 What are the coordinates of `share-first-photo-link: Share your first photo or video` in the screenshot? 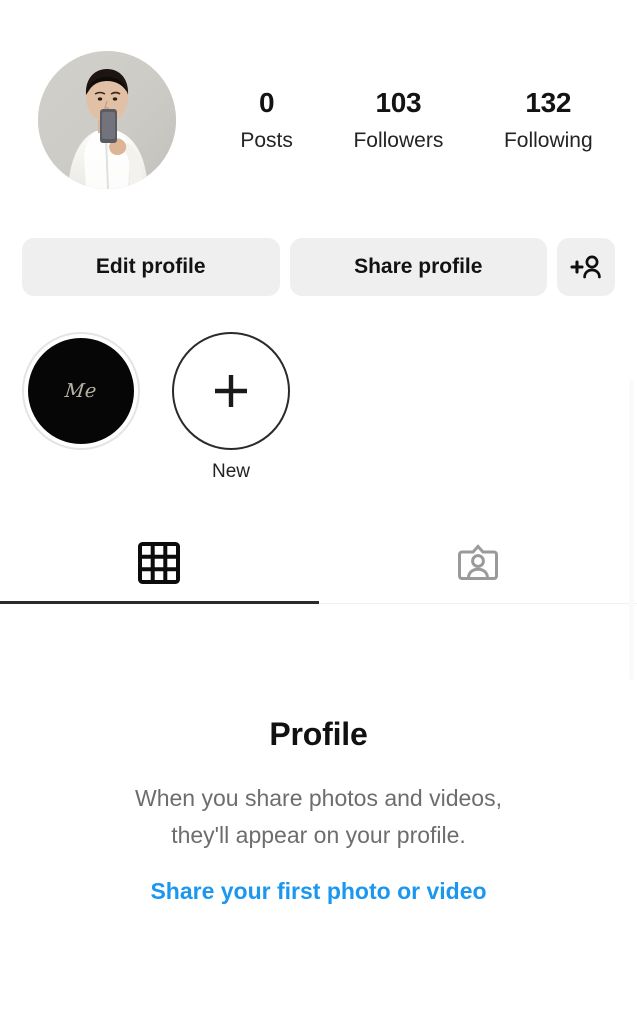 It's located at (318, 891).